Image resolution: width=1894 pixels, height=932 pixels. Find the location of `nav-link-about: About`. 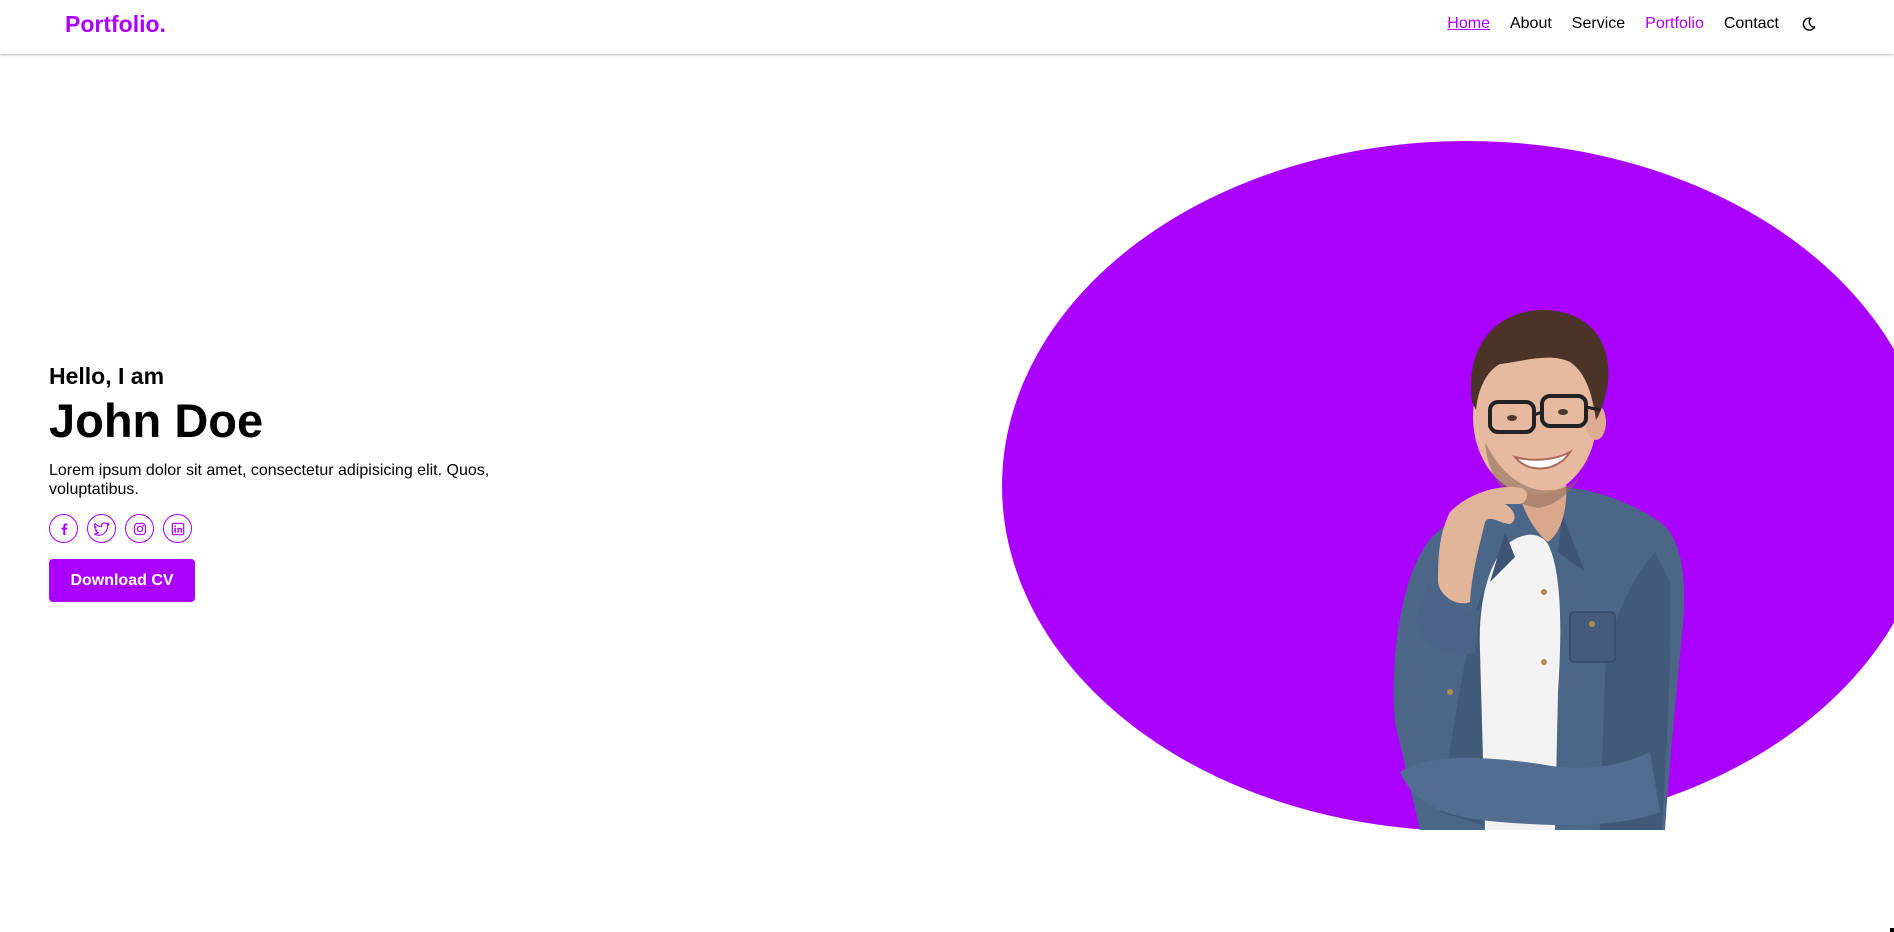

nav-link-about: About is located at coordinates (1531, 24).